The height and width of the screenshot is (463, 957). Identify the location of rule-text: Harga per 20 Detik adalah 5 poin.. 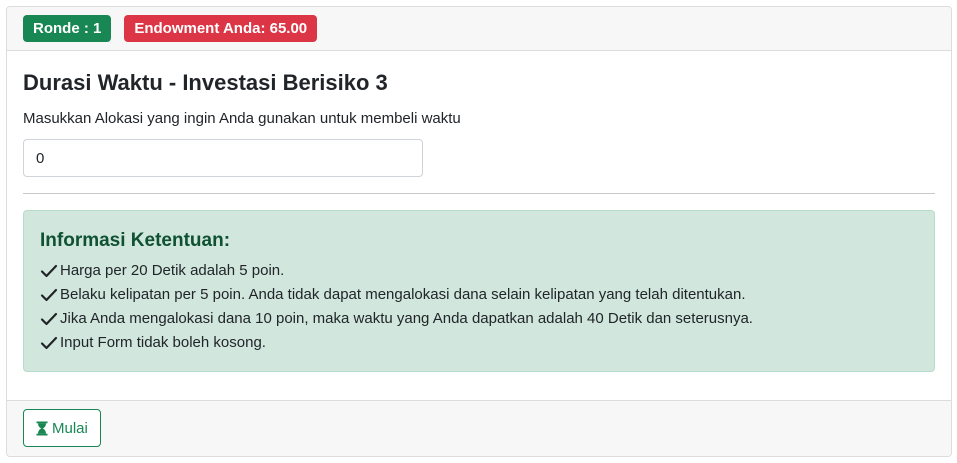
(172, 270).